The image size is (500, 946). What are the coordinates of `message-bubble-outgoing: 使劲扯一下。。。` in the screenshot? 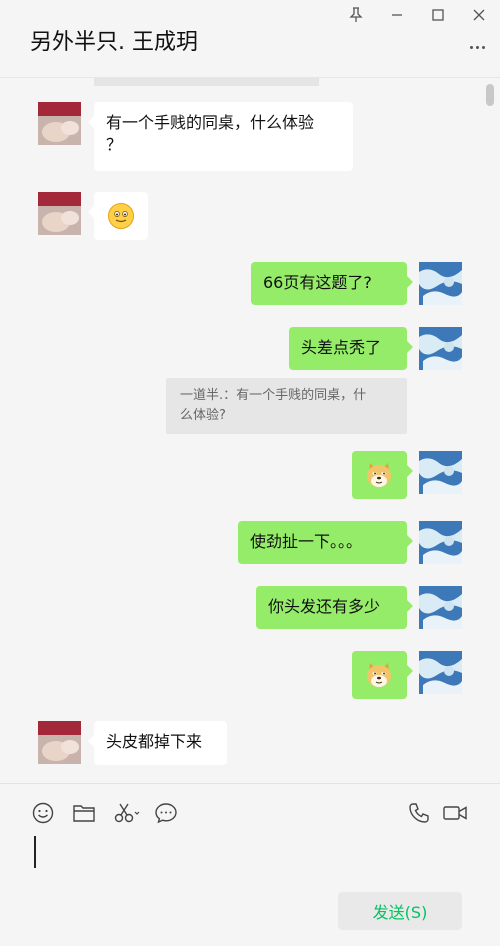 It's located at (325, 542).